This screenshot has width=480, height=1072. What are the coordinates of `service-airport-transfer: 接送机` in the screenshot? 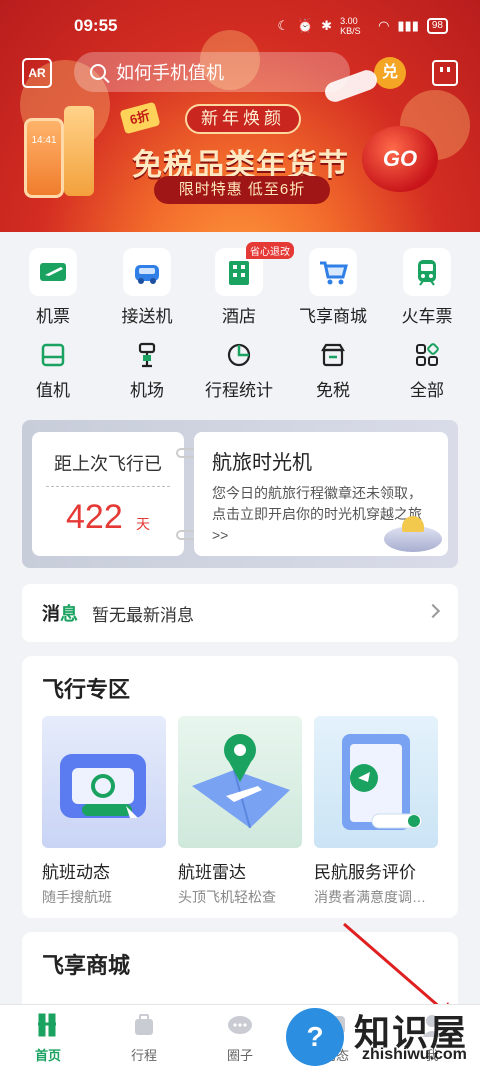 It's located at (147, 287).